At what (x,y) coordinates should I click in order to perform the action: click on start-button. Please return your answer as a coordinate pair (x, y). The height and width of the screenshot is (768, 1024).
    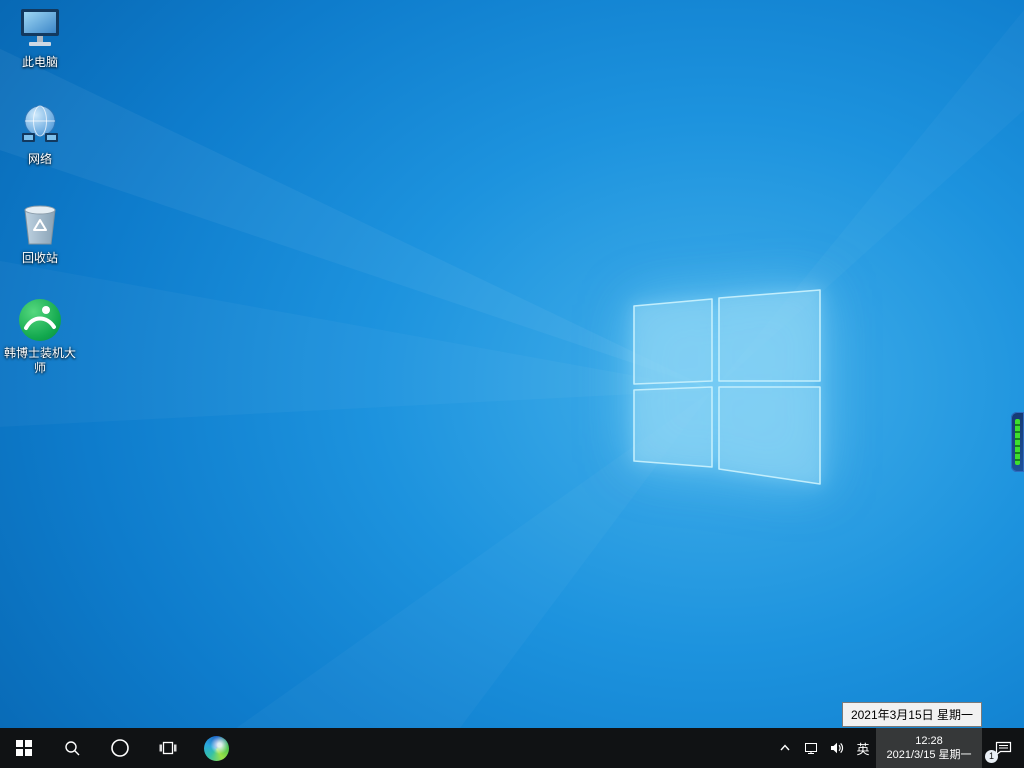
    Looking at the image, I should click on (24, 748).